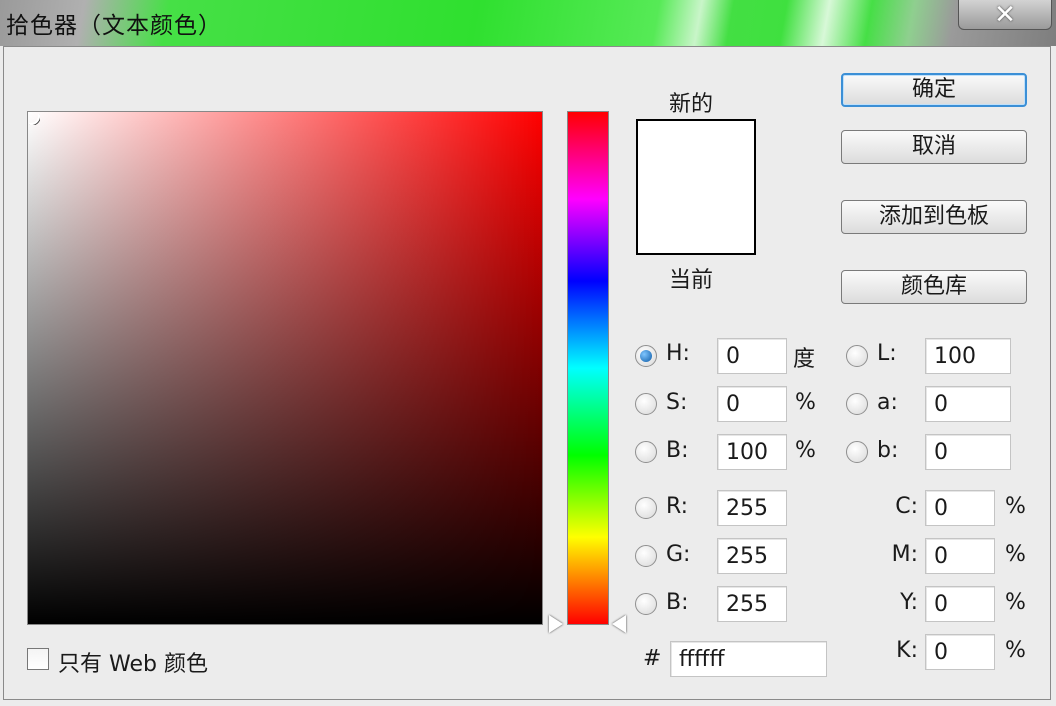 The height and width of the screenshot is (706, 1056). What do you see at coordinates (960, 556) in the screenshot?
I see `magenta-input: 0` at bounding box center [960, 556].